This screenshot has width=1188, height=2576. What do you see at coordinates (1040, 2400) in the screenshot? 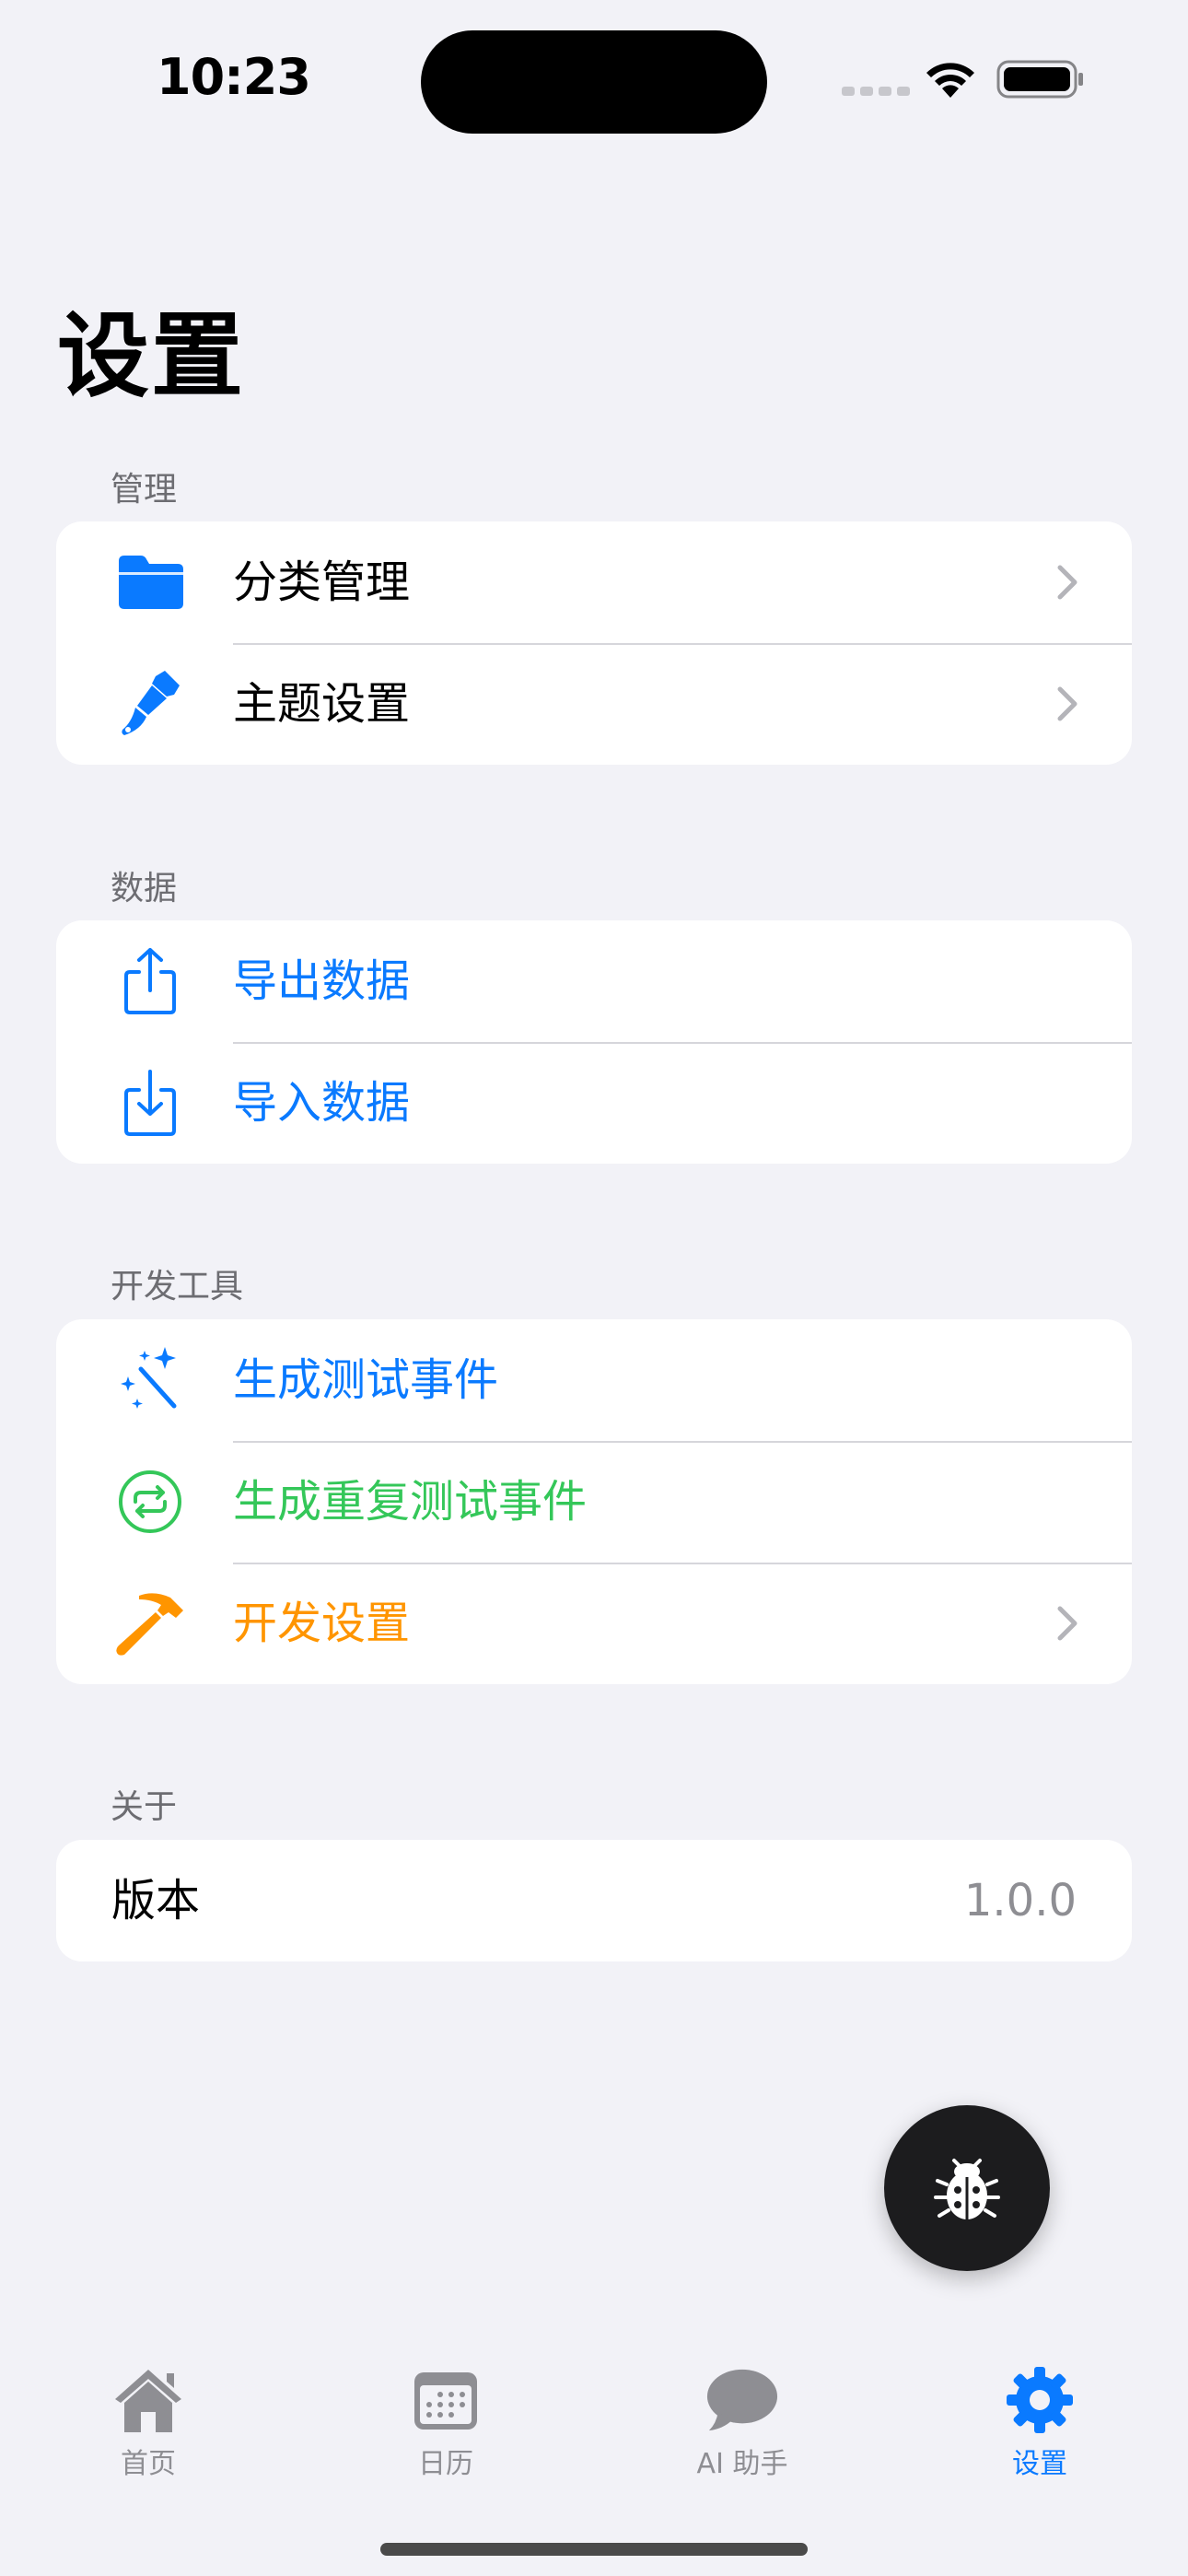
I see `gear-icon` at bounding box center [1040, 2400].